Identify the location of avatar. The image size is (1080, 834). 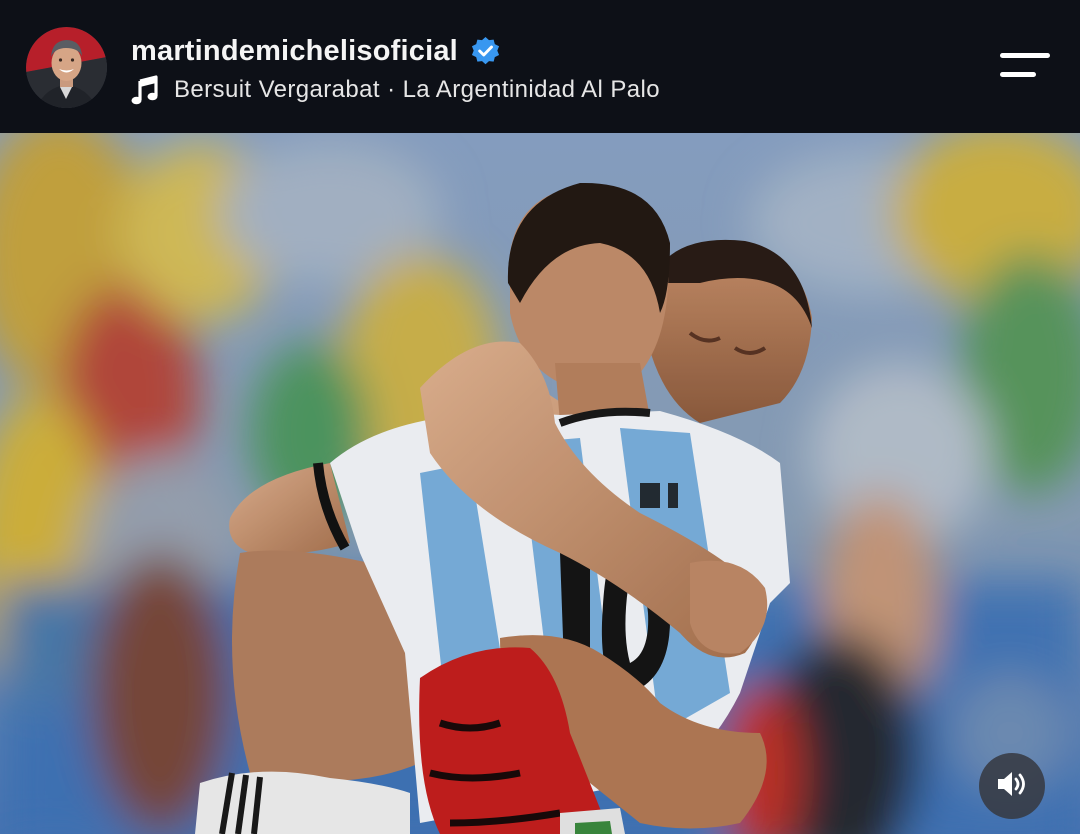
(66, 67).